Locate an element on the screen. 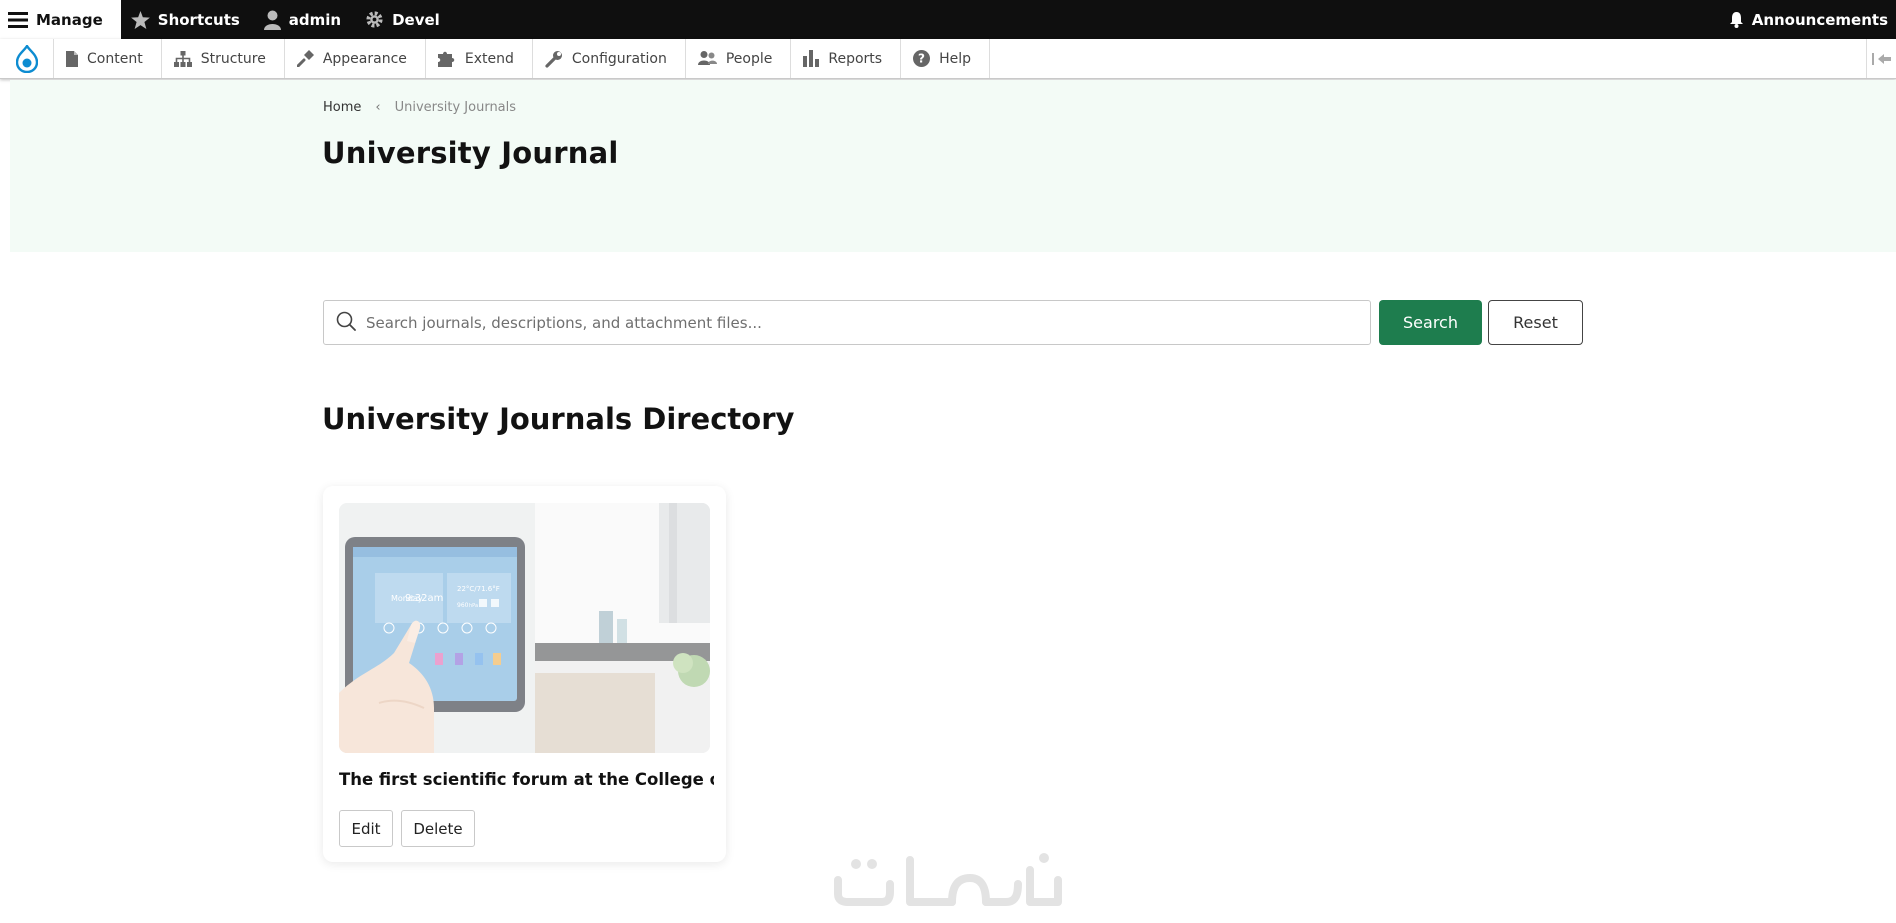 This screenshot has width=1896, height=923. menu-people: People is located at coordinates (739, 58).